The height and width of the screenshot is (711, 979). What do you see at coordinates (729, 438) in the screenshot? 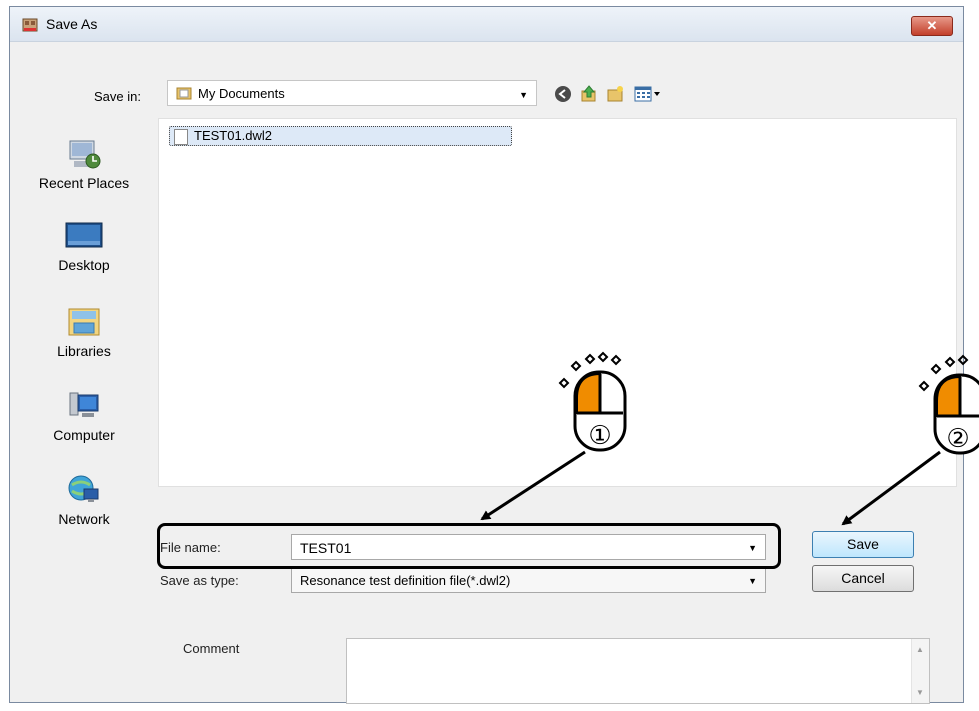
I see `annotation-overlay: ① ②` at bounding box center [729, 438].